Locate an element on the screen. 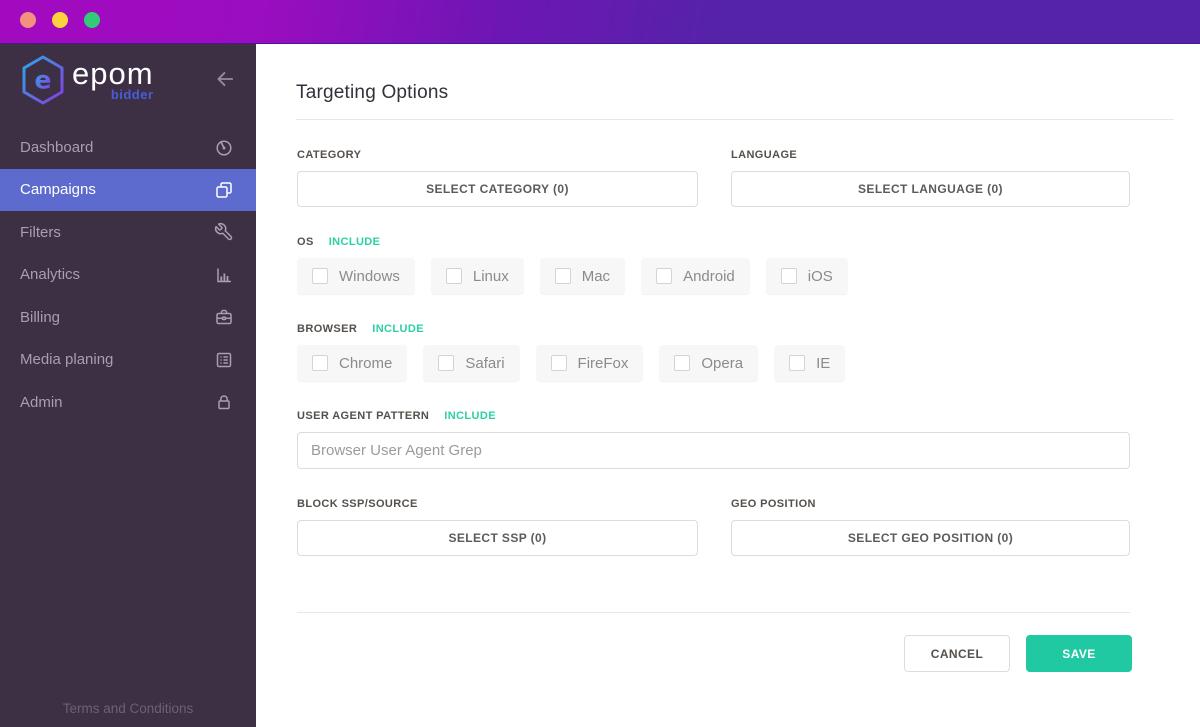 This screenshot has width=1200, height=727. browser-label: BROWSER is located at coordinates (327, 329).